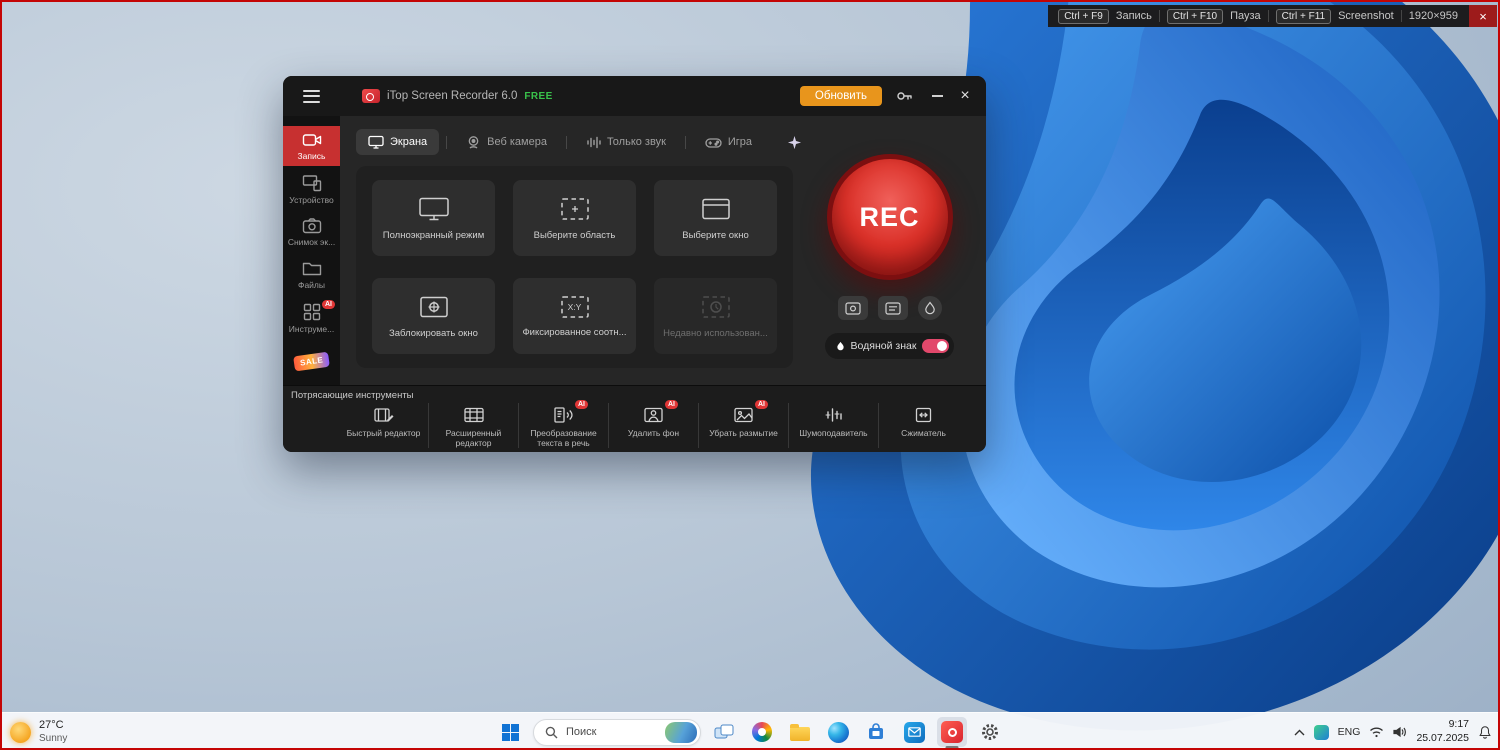  Describe the element at coordinates (833, 425) in the screenshot. I see `tool-noise-suppressor: Шумоподавитель` at that location.